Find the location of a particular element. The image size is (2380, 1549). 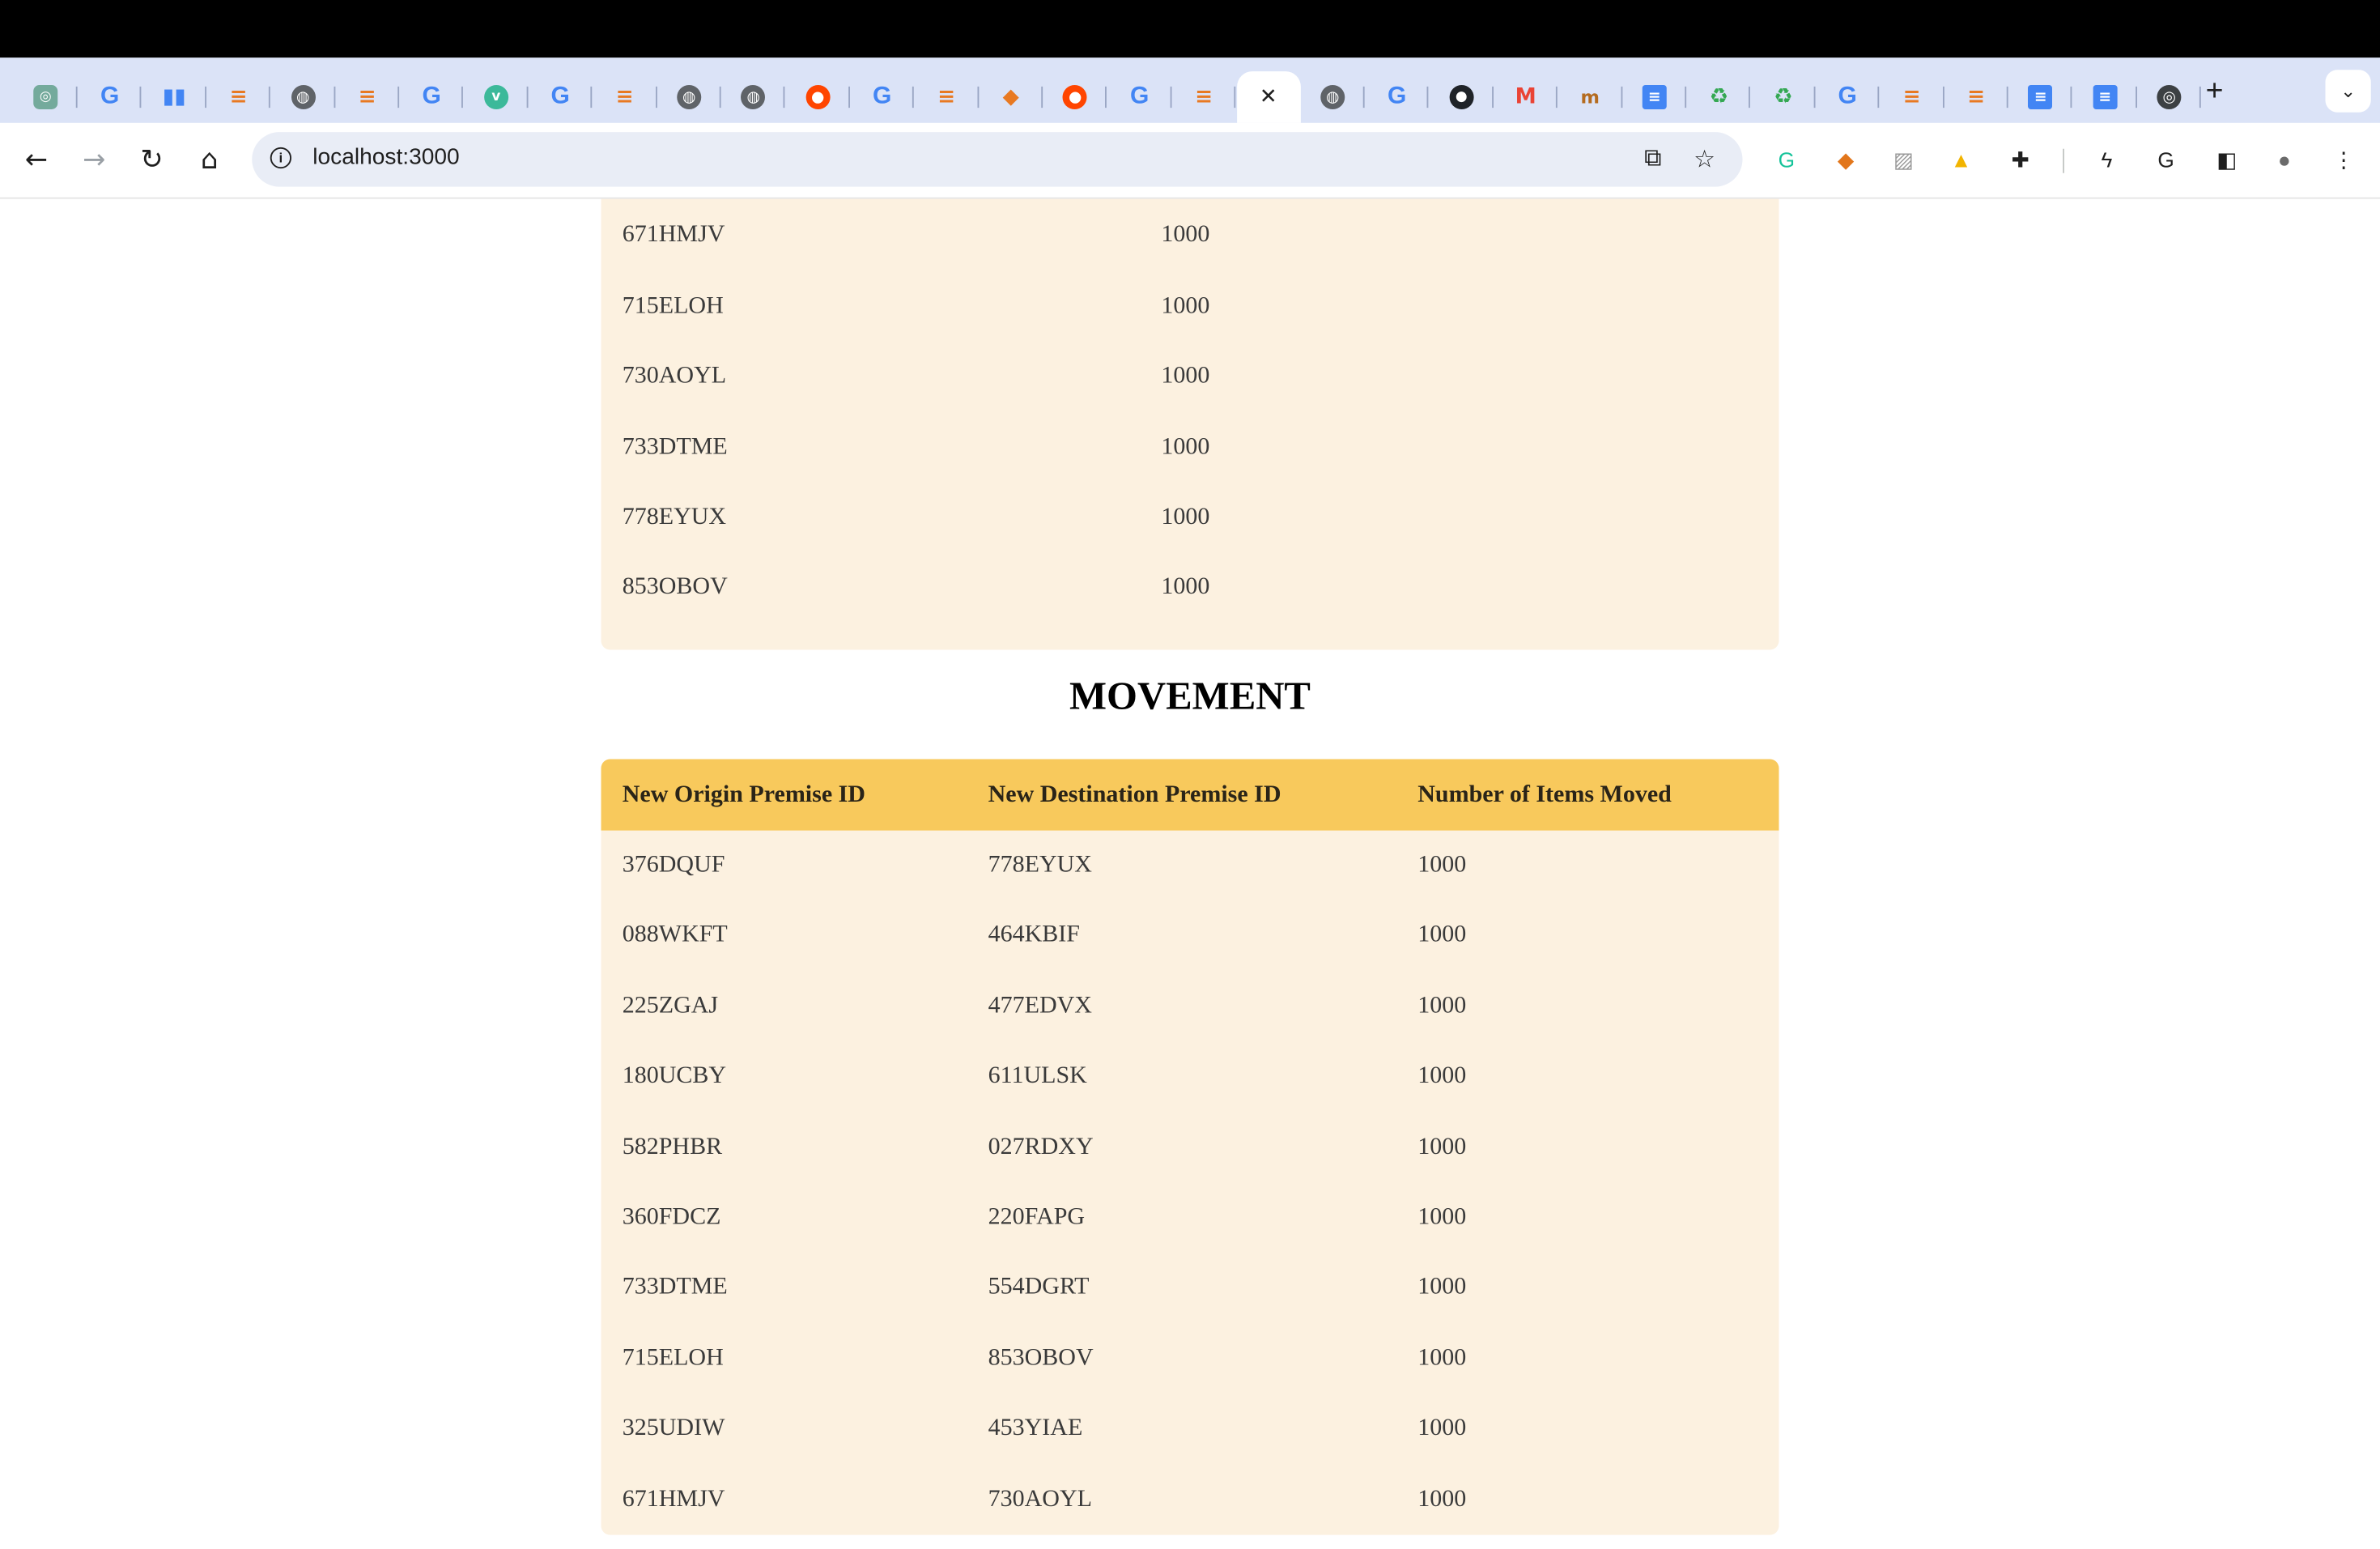

browser-toolbar: ← → ↻ ⌂ i localhost:3000 ⧉ ☆ G ◆ ▨ ▲ ✚ ϟ G ◧ ● ⋮ is located at coordinates (1190, 160).